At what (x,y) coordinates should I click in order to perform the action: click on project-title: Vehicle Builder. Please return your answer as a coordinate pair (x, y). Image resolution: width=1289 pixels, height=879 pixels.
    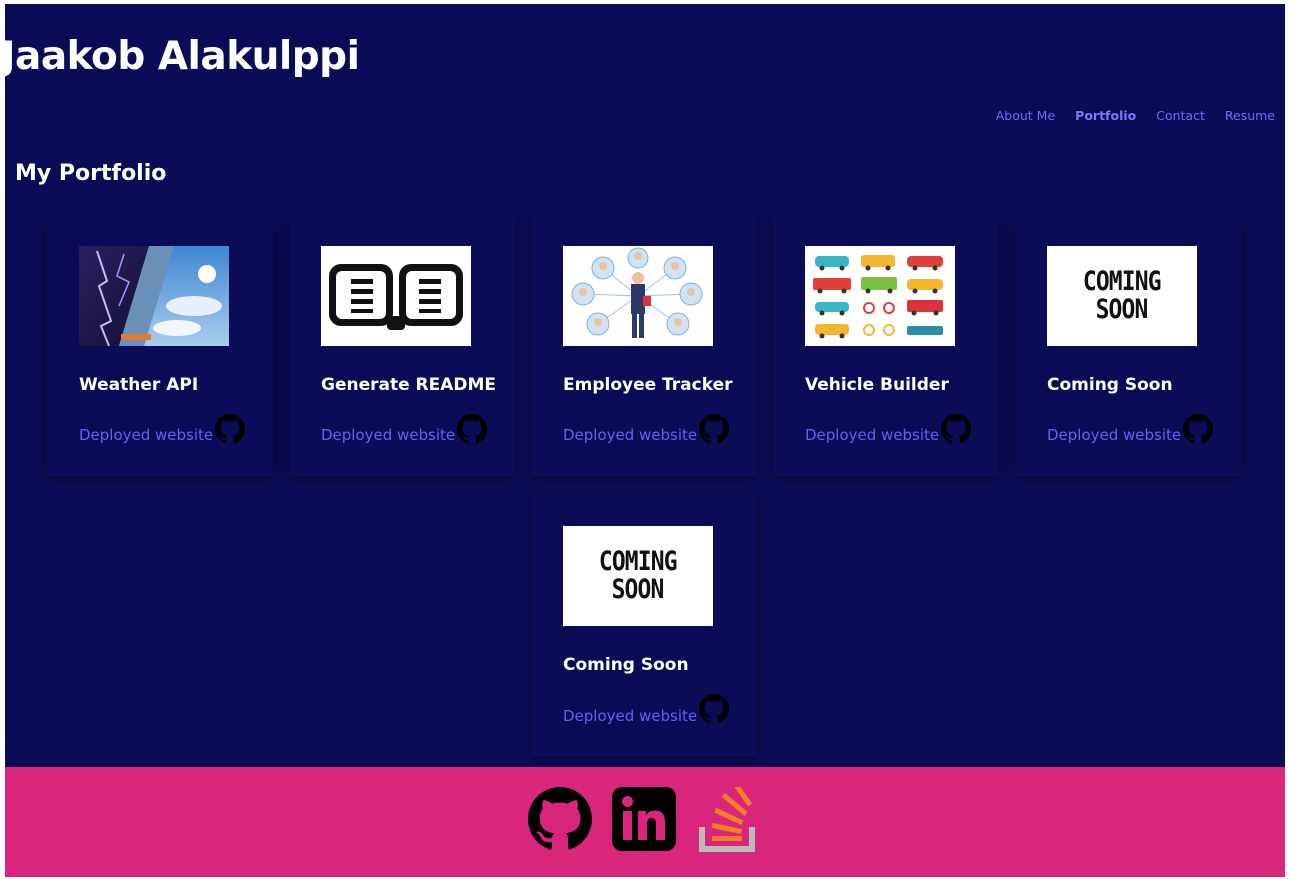
    Looking at the image, I should click on (877, 385).